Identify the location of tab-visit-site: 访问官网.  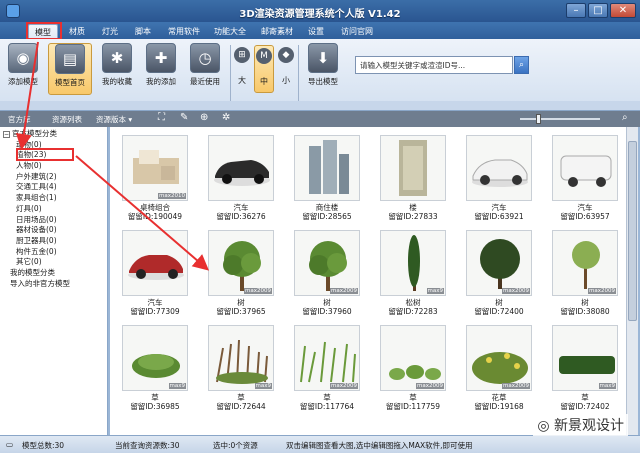
(357, 31).